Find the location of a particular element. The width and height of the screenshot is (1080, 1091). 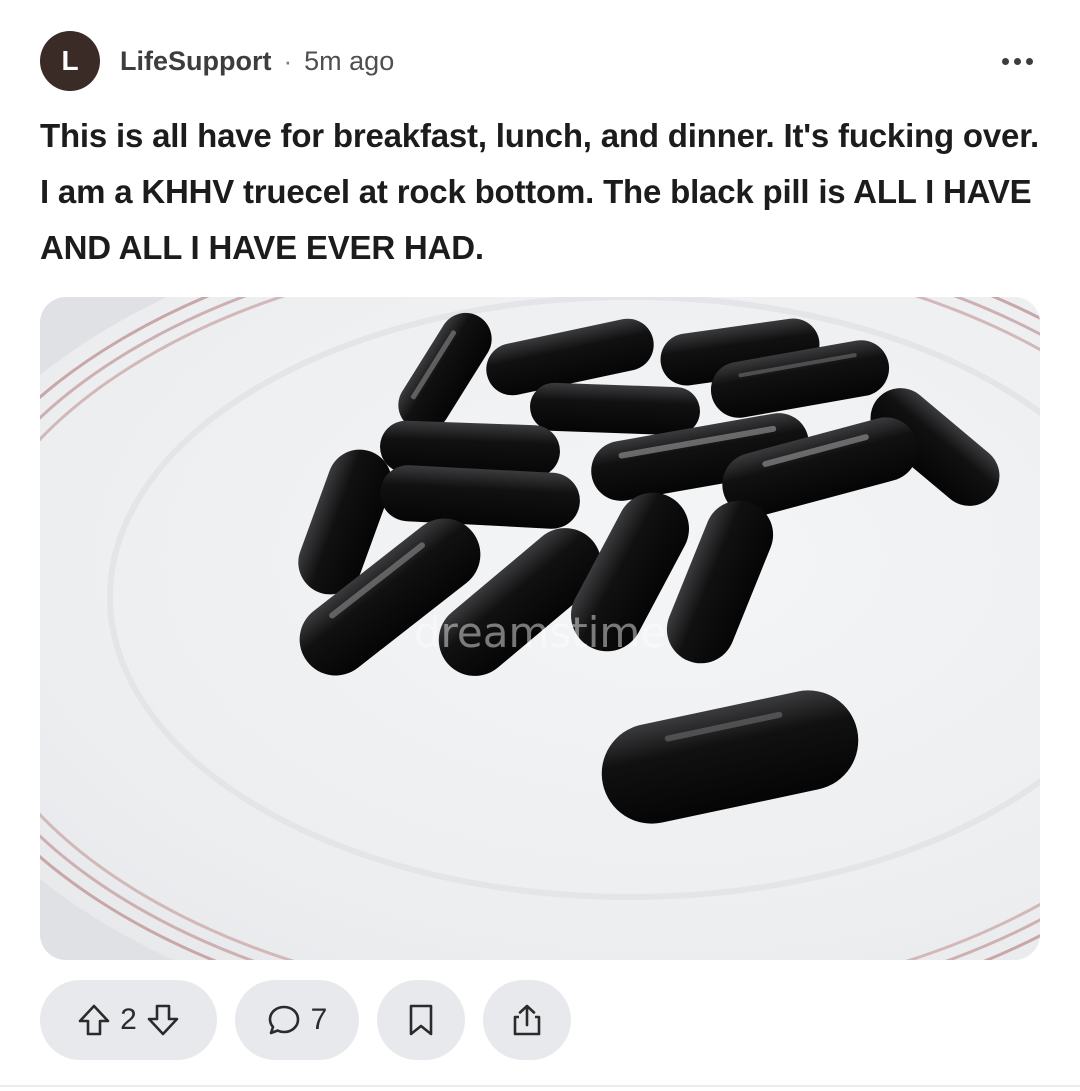

vote-control: 2 is located at coordinates (128, 1020).